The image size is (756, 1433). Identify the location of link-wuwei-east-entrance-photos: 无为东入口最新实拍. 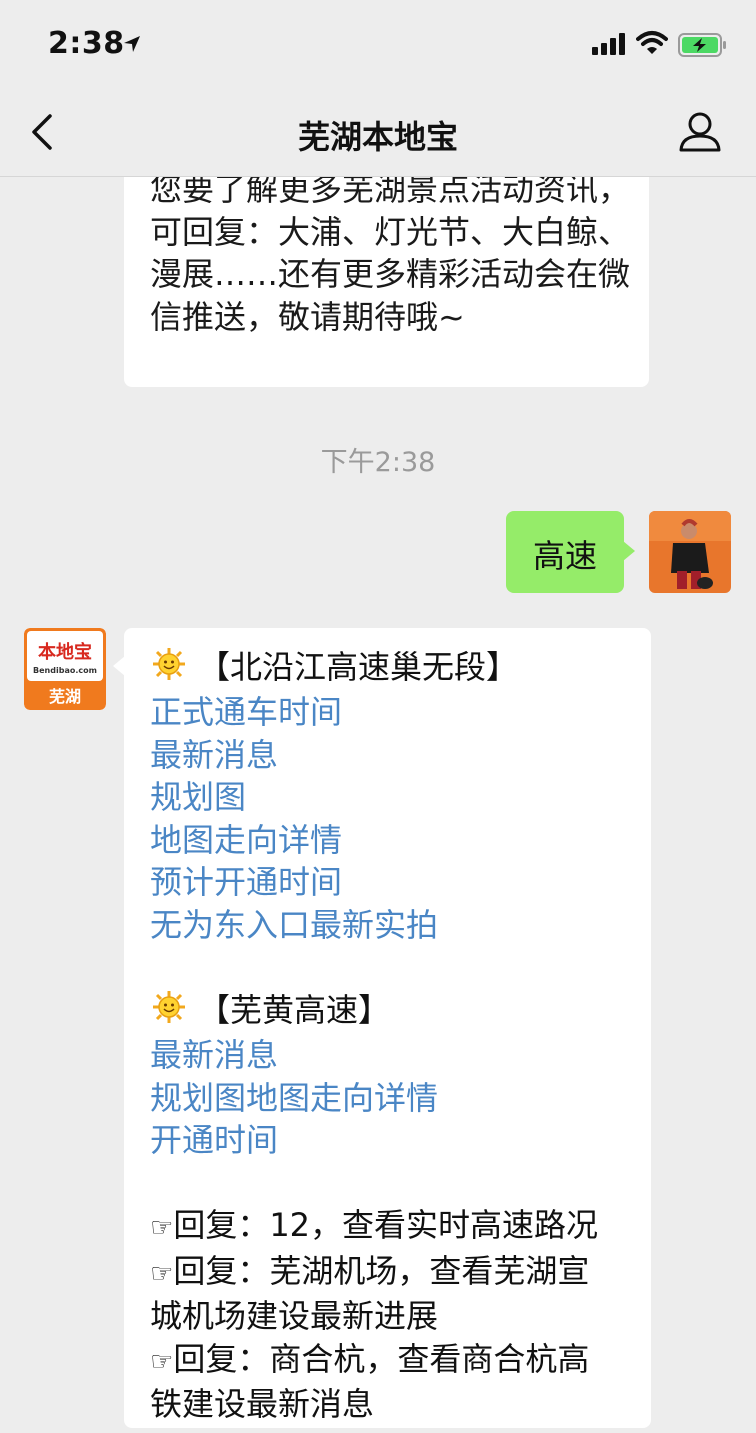
(395, 925).